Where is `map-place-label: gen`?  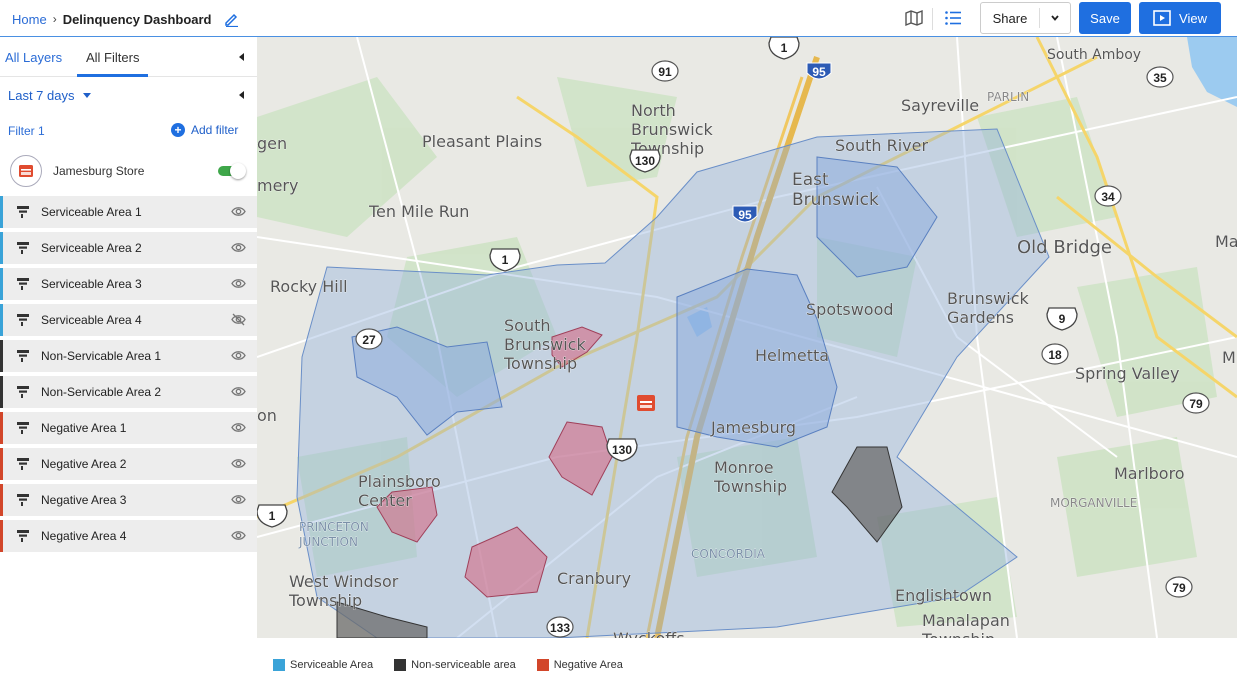 map-place-label: gen is located at coordinates (272, 143).